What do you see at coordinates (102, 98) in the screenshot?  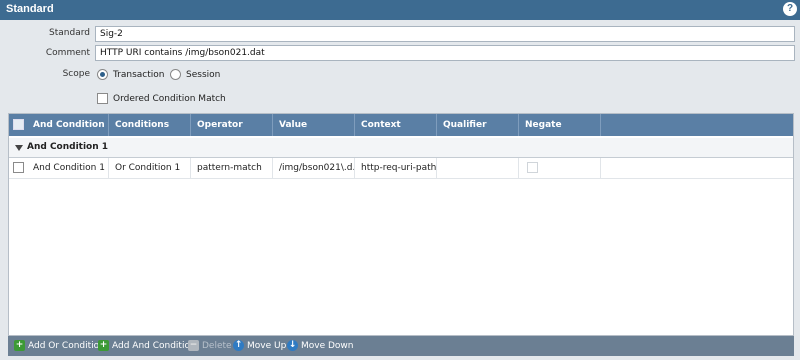 I see `ordered-condition-checkbox` at bounding box center [102, 98].